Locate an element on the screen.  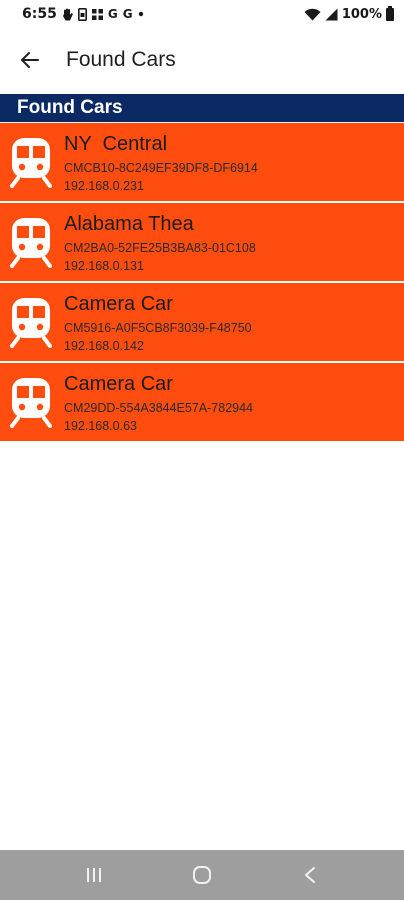
status-time: 6:55 is located at coordinates (39, 14).